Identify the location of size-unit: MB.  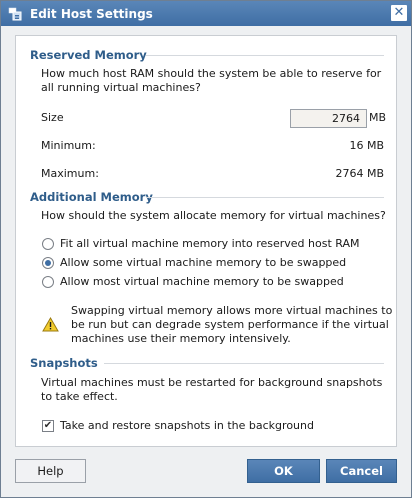
(378, 117).